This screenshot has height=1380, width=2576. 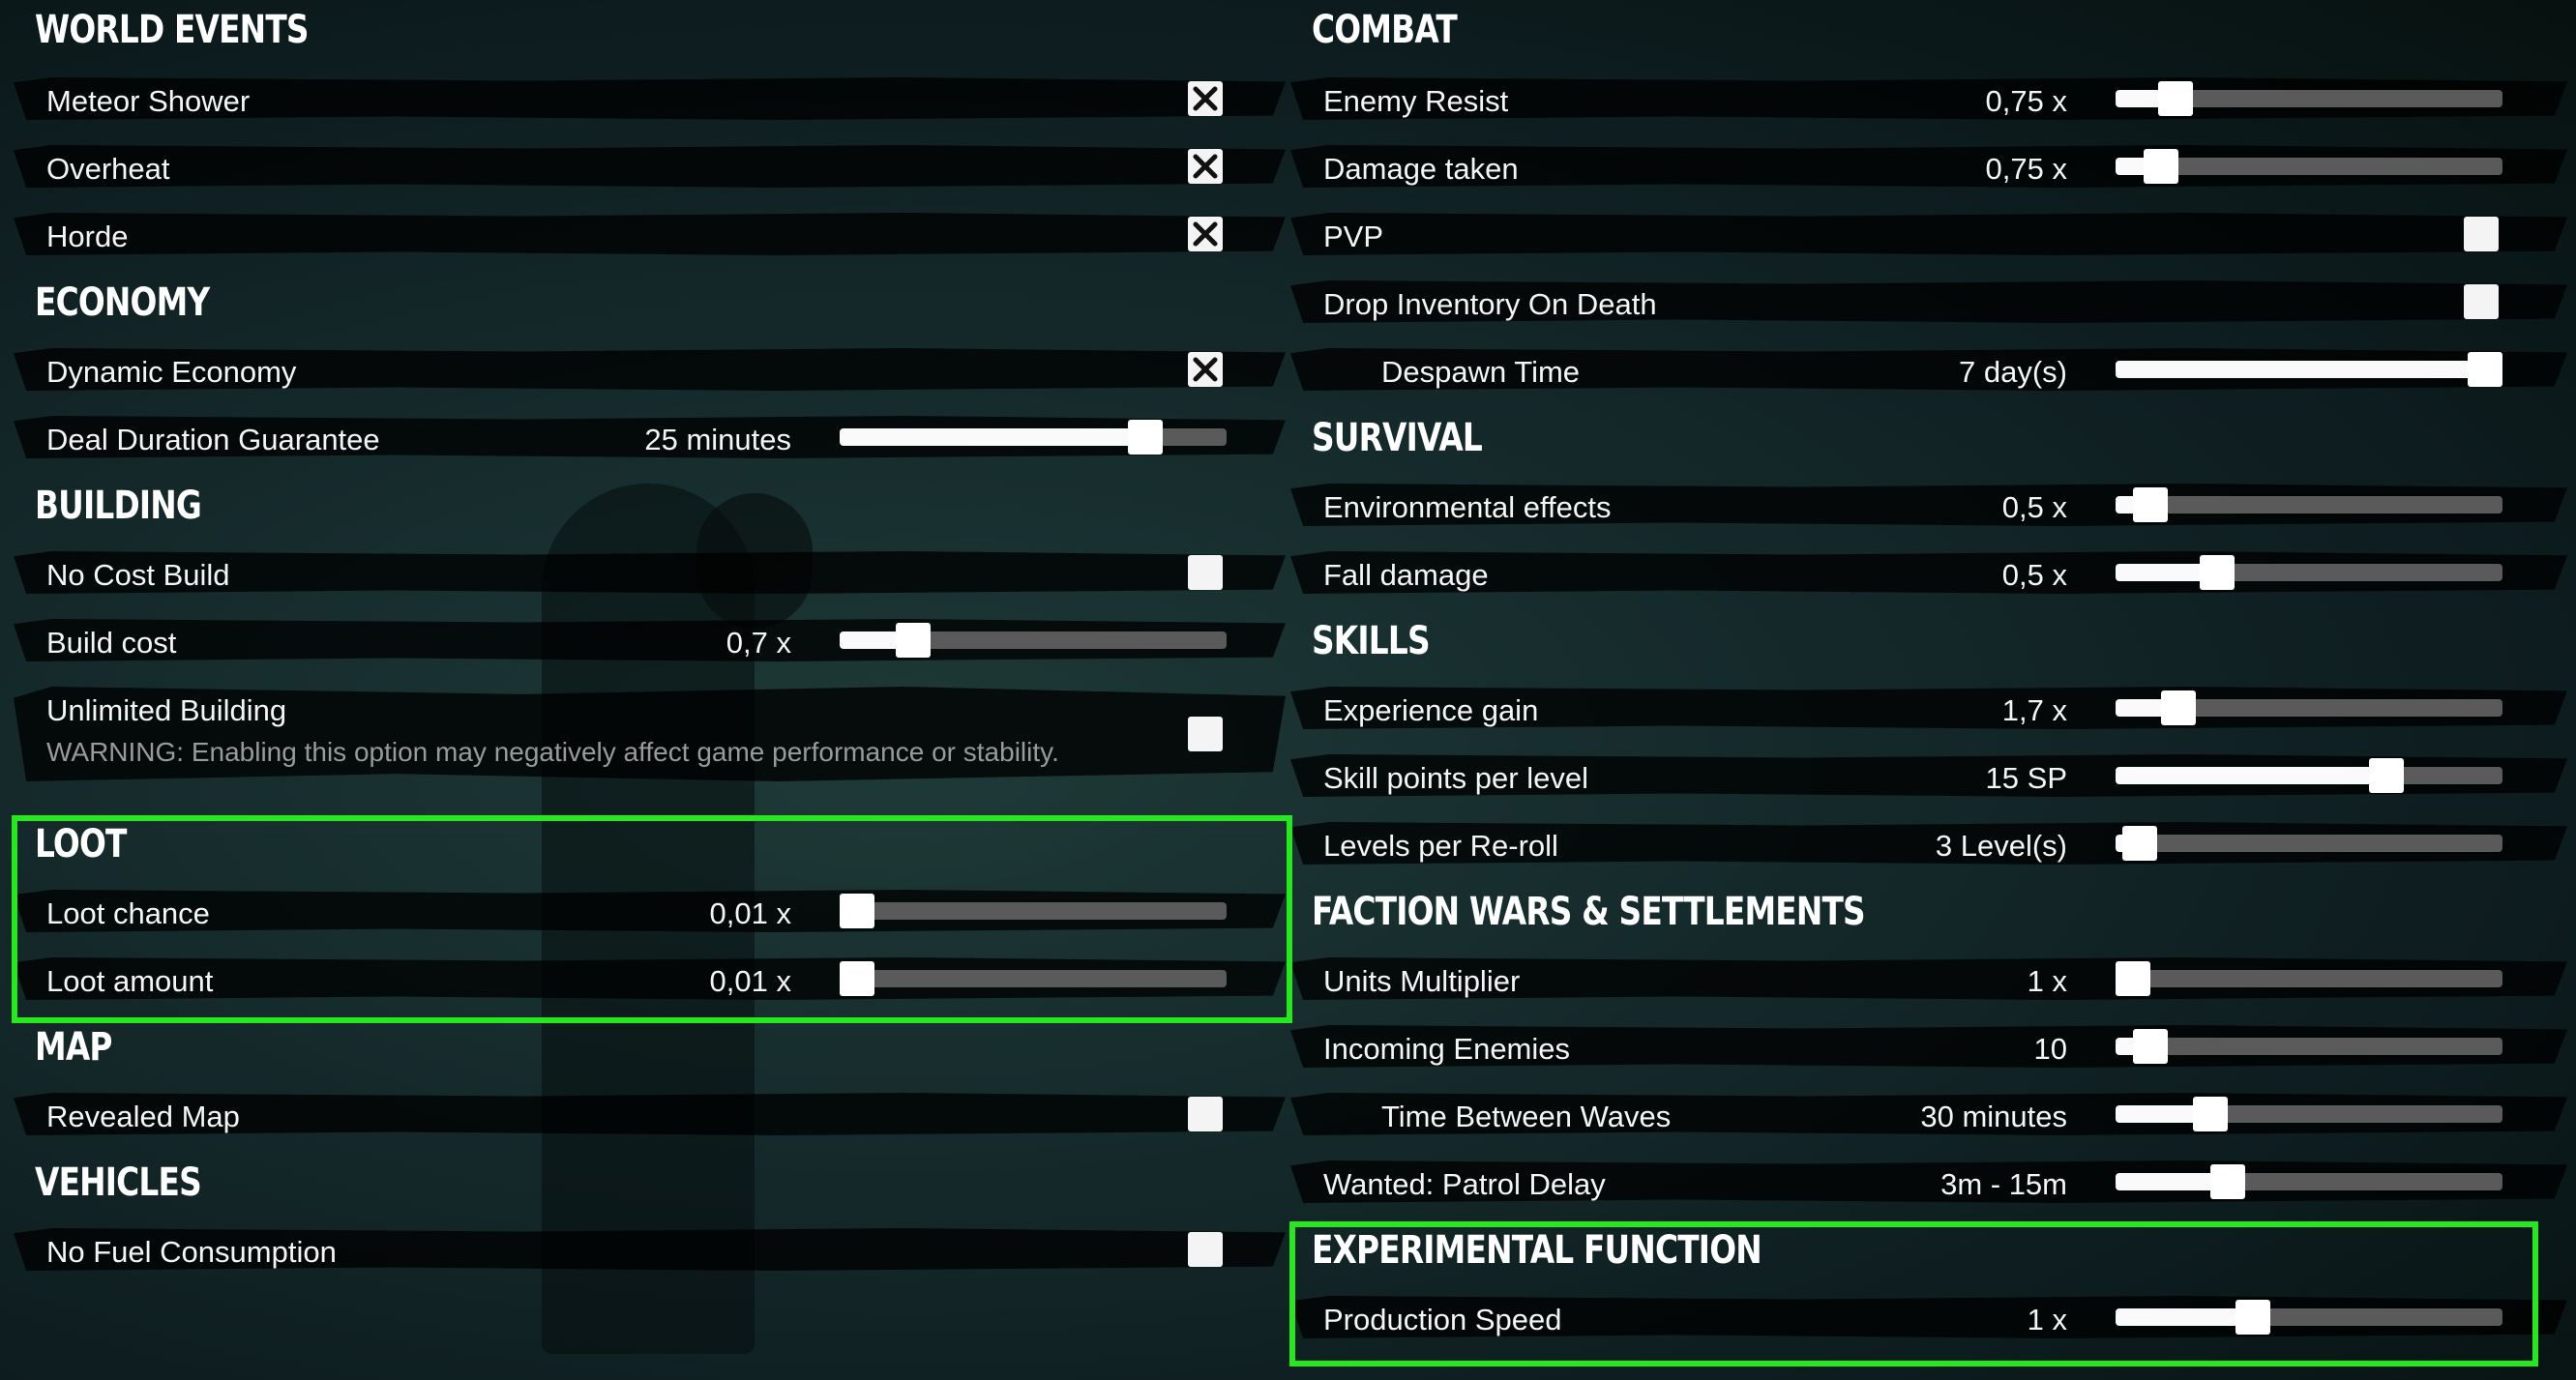 I want to click on fall-damage-label: Fall damage, so click(x=1406, y=575).